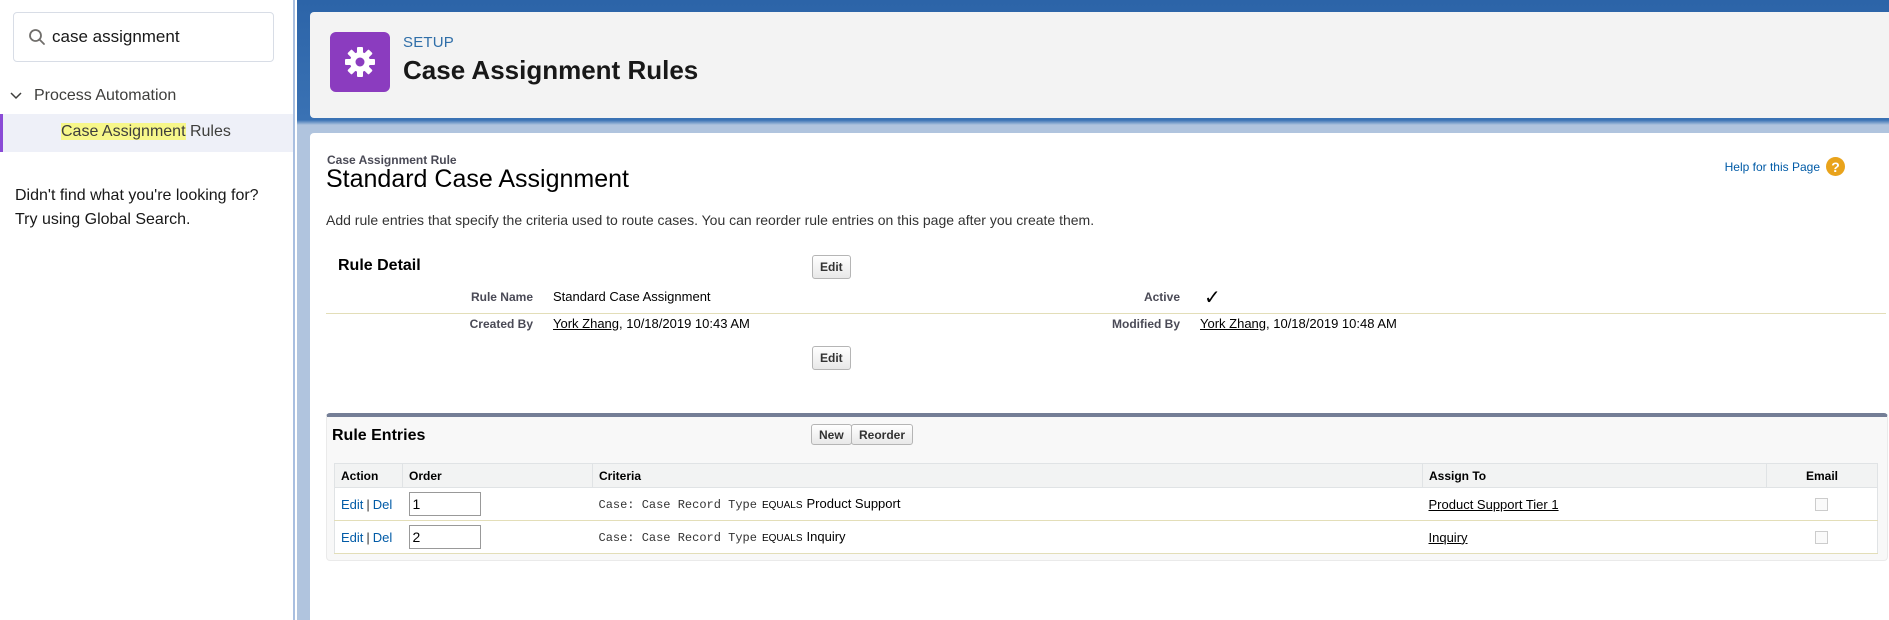  I want to click on chevron-down-icon, so click(16, 96).